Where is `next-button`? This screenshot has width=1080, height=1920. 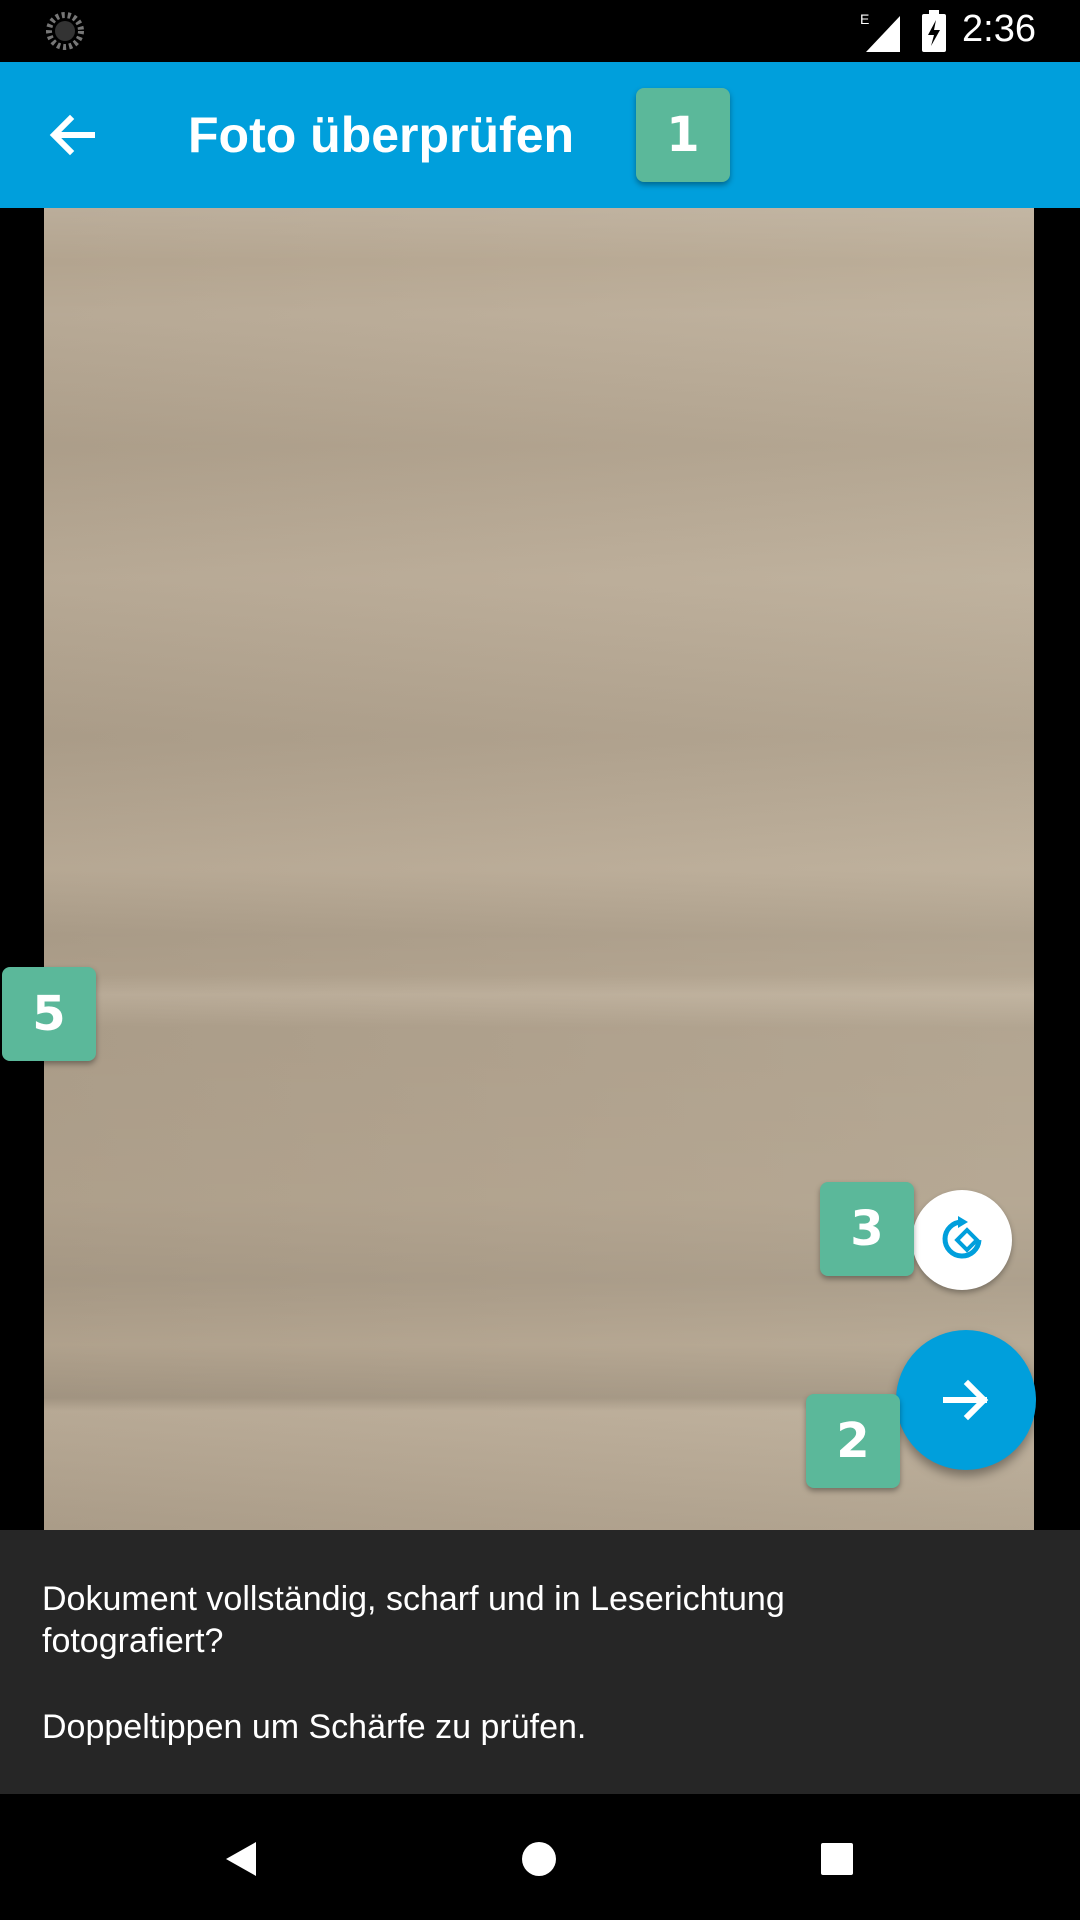
next-button is located at coordinates (966, 1400).